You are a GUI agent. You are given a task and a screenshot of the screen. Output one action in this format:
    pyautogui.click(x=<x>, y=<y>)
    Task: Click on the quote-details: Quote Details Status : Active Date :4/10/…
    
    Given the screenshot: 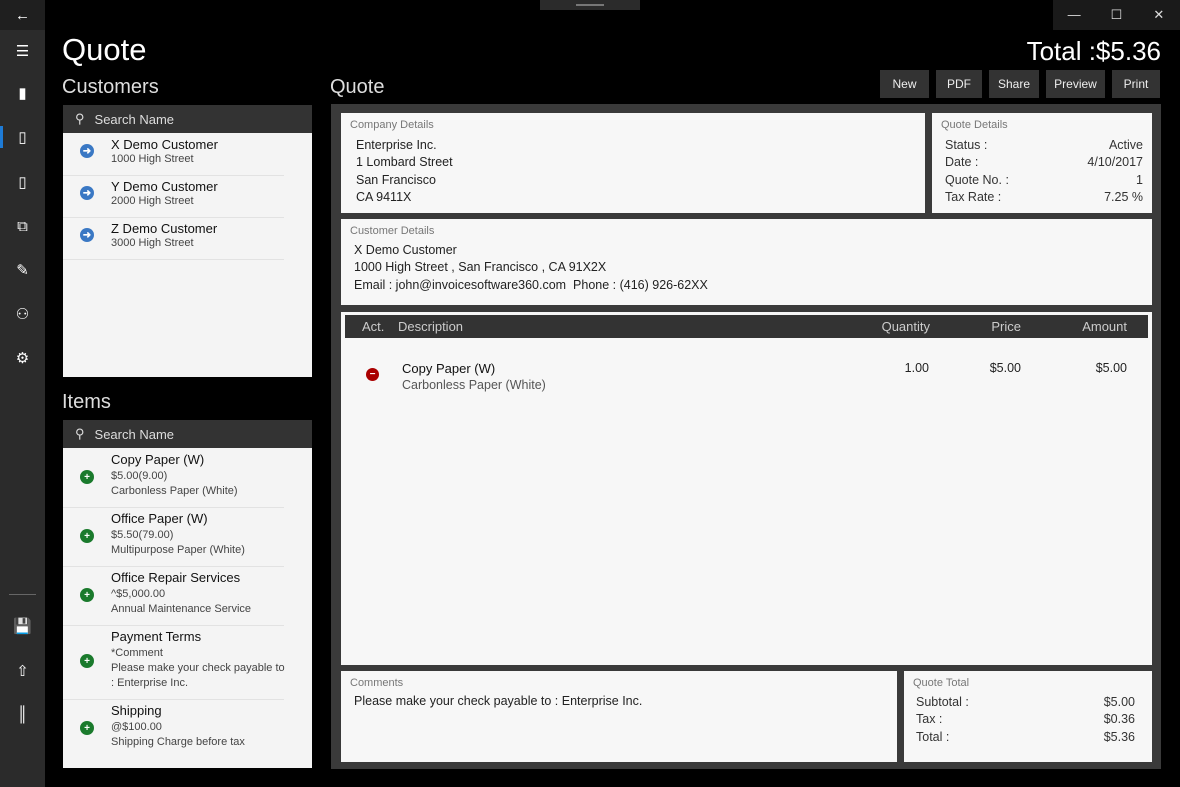 What is the action you would take?
    pyautogui.click(x=1042, y=163)
    